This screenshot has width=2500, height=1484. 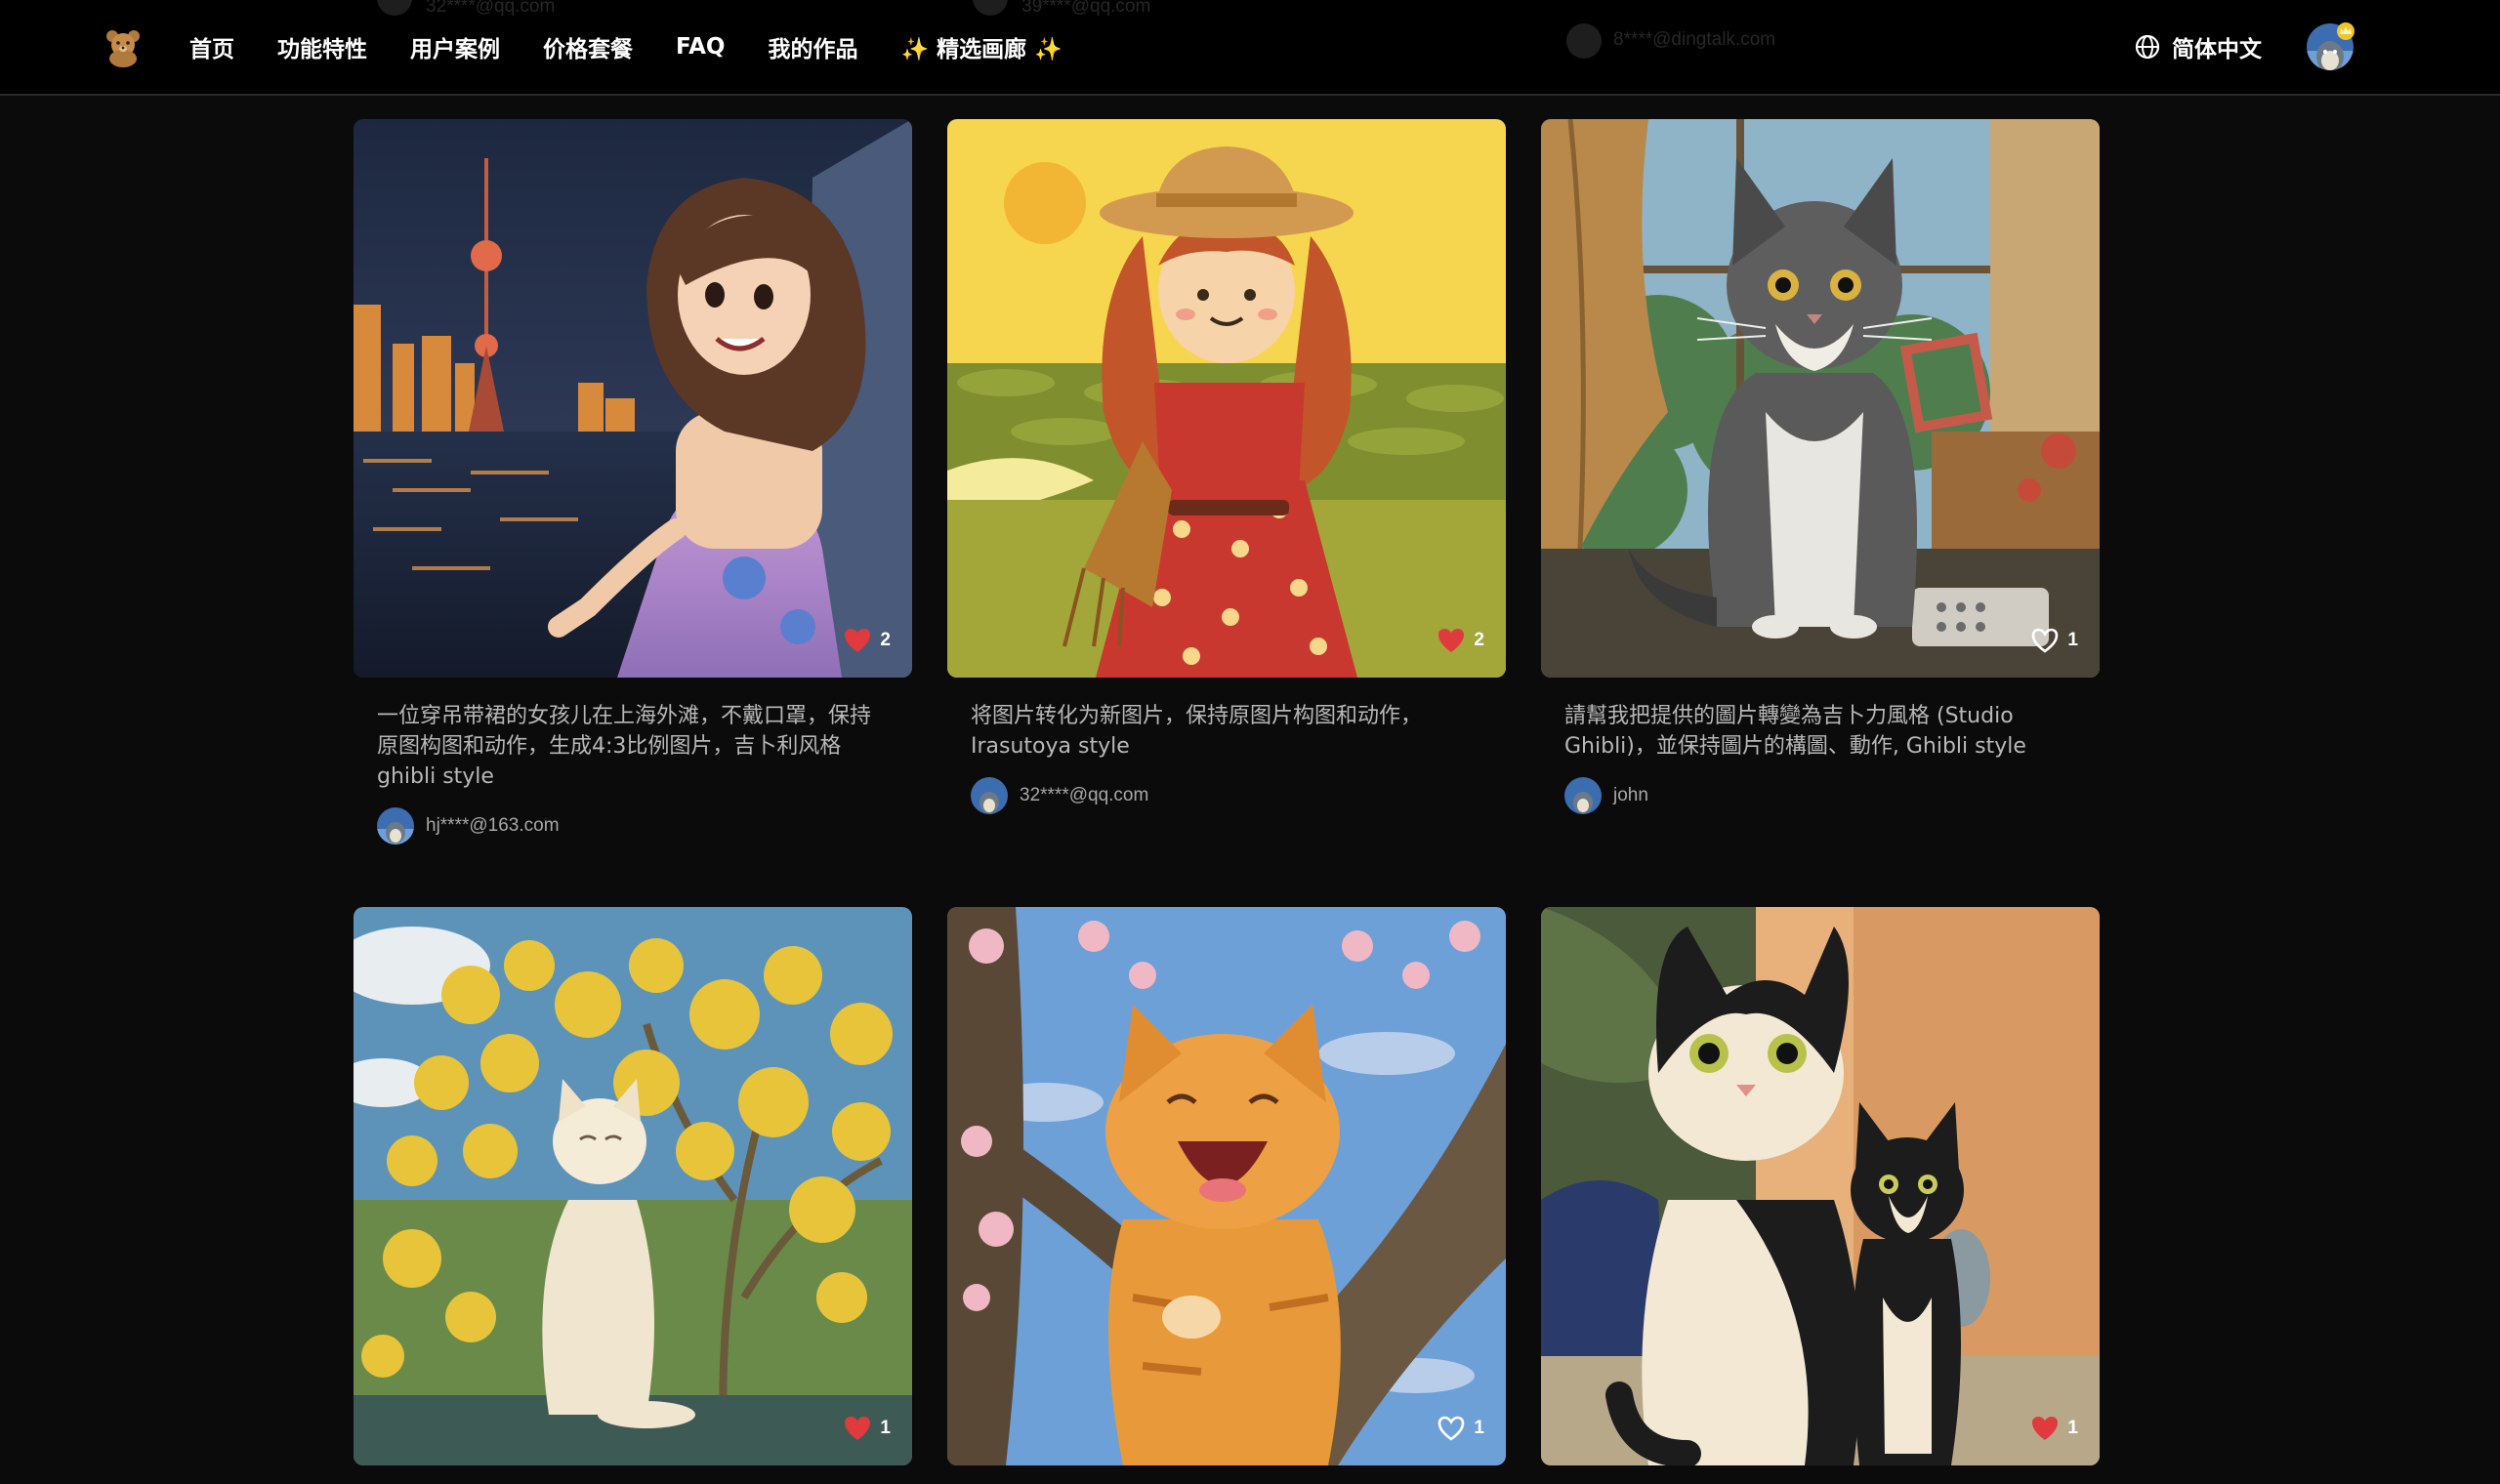 What do you see at coordinates (700, 47) in the screenshot?
I see `nav-faq: FAQ` at bounding box center [700, 47].